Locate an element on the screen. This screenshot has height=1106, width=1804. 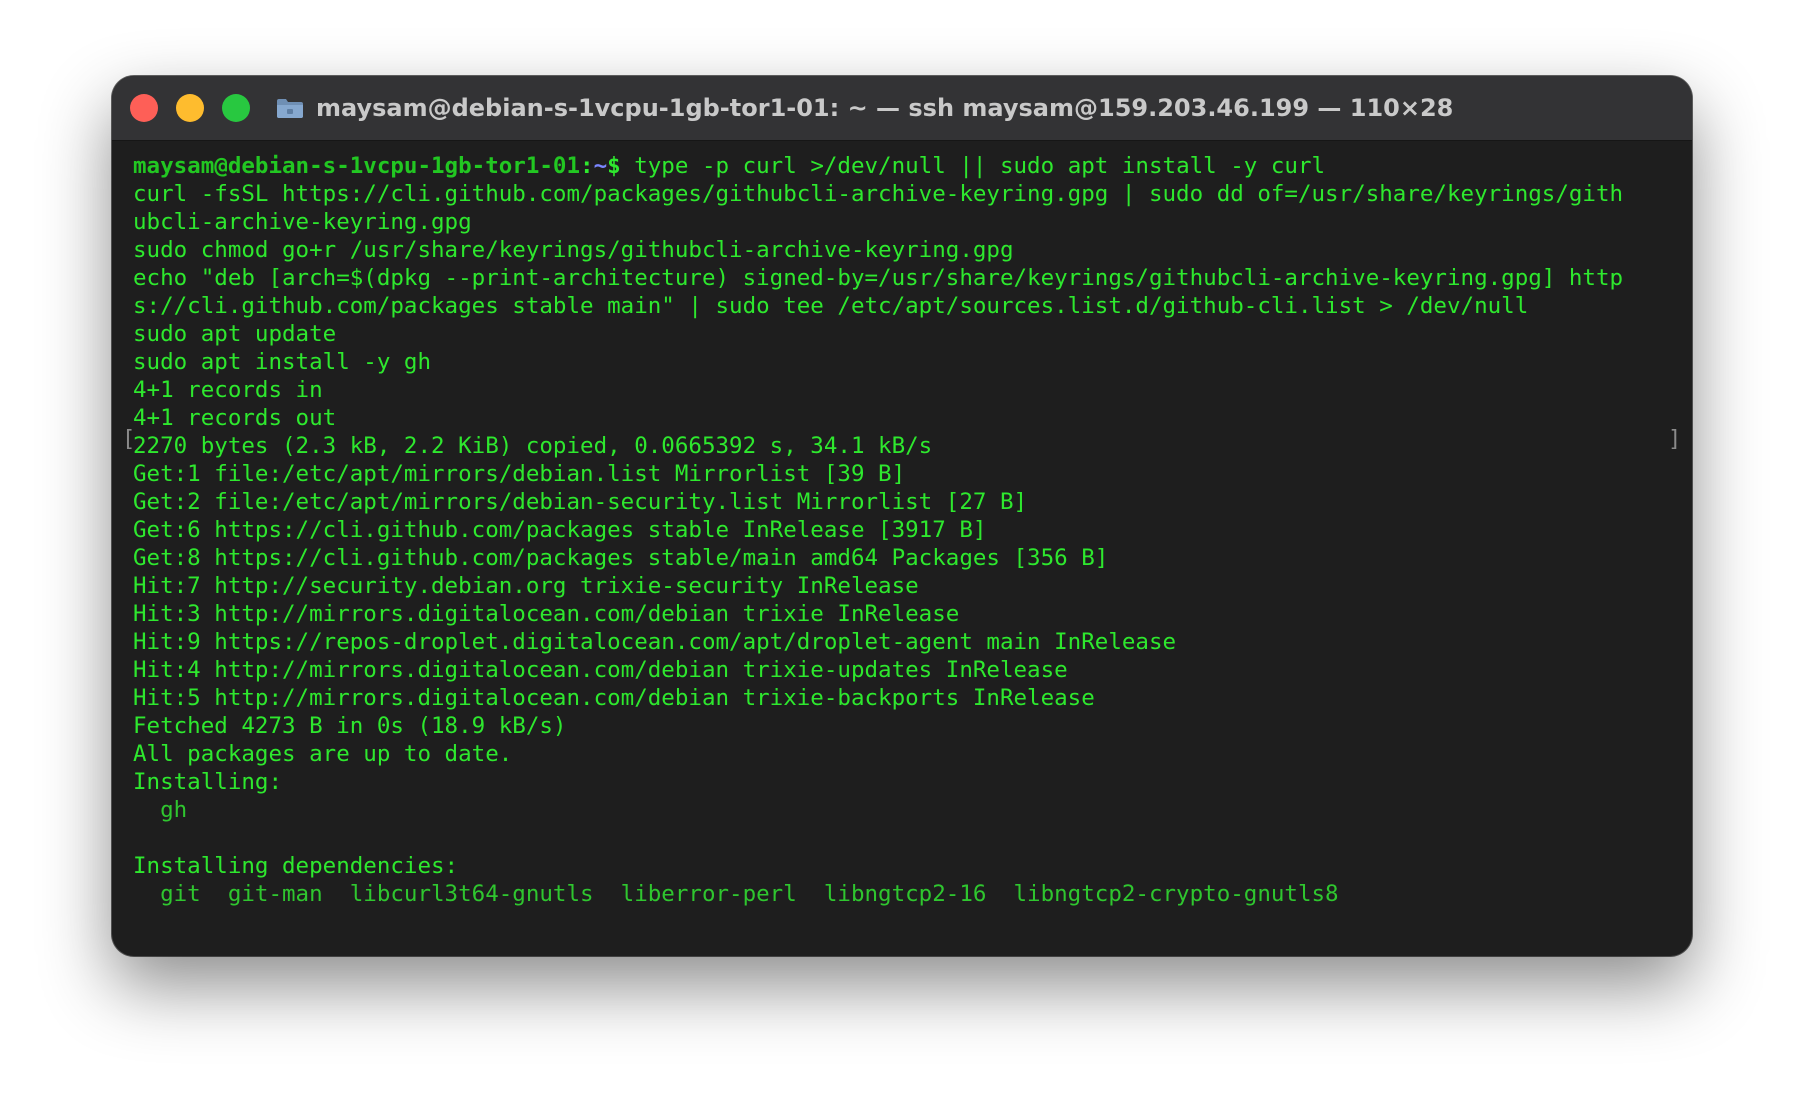
output-line: gh is located at coordinates (160, 810).